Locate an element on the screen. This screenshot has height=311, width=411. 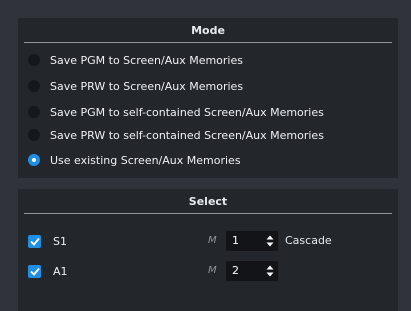
number-value: 2 is located at coordinates (235, 270).